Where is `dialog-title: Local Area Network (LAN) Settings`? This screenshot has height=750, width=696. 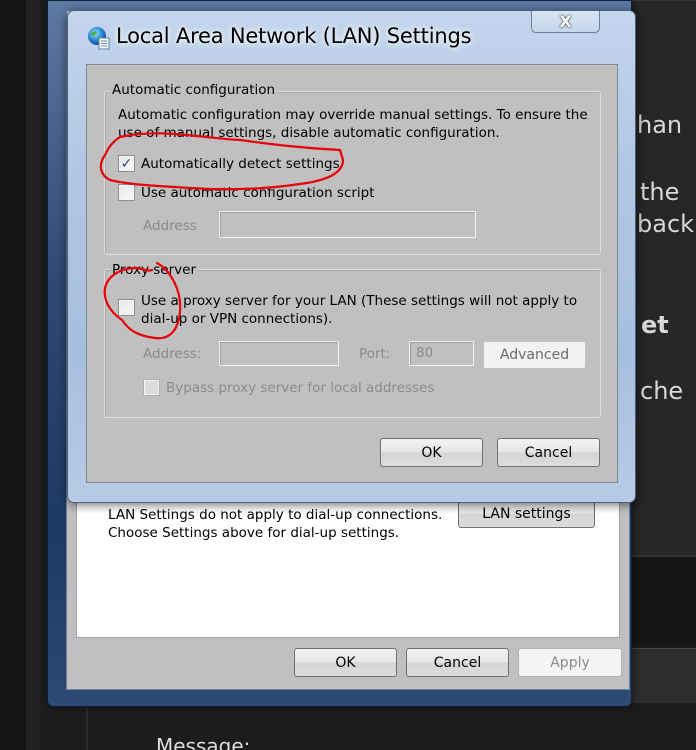
dialog-title: Local Area Network (LAN) Settings is located at coordinates (294, 36).